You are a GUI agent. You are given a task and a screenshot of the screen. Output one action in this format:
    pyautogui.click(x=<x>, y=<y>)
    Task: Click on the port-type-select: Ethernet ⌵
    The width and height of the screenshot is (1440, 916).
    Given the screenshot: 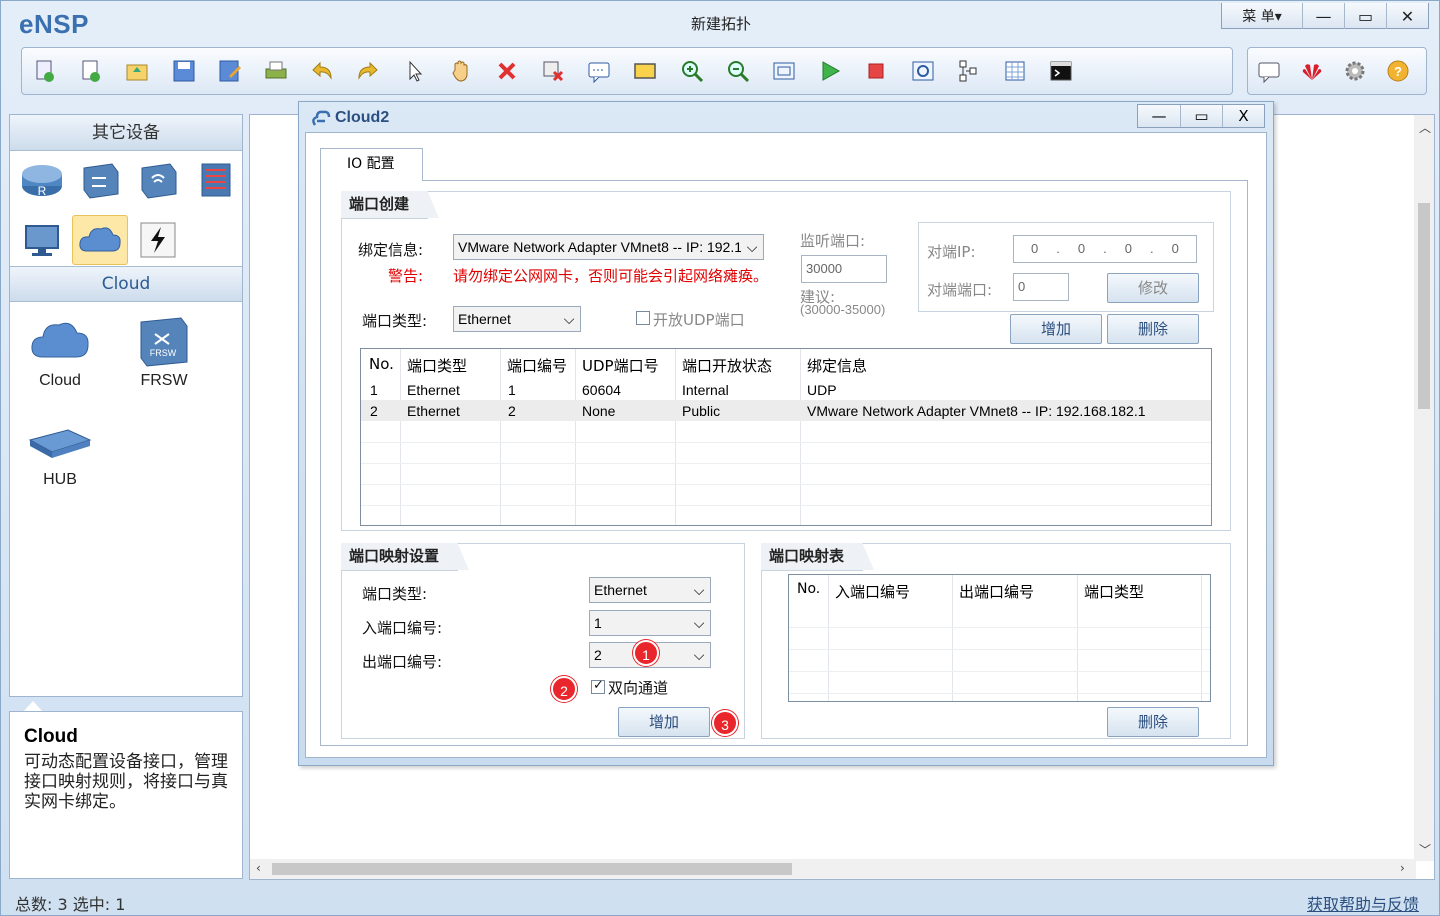 What is the action you would take?
    pyautogui.click(x=517, y=319)
    